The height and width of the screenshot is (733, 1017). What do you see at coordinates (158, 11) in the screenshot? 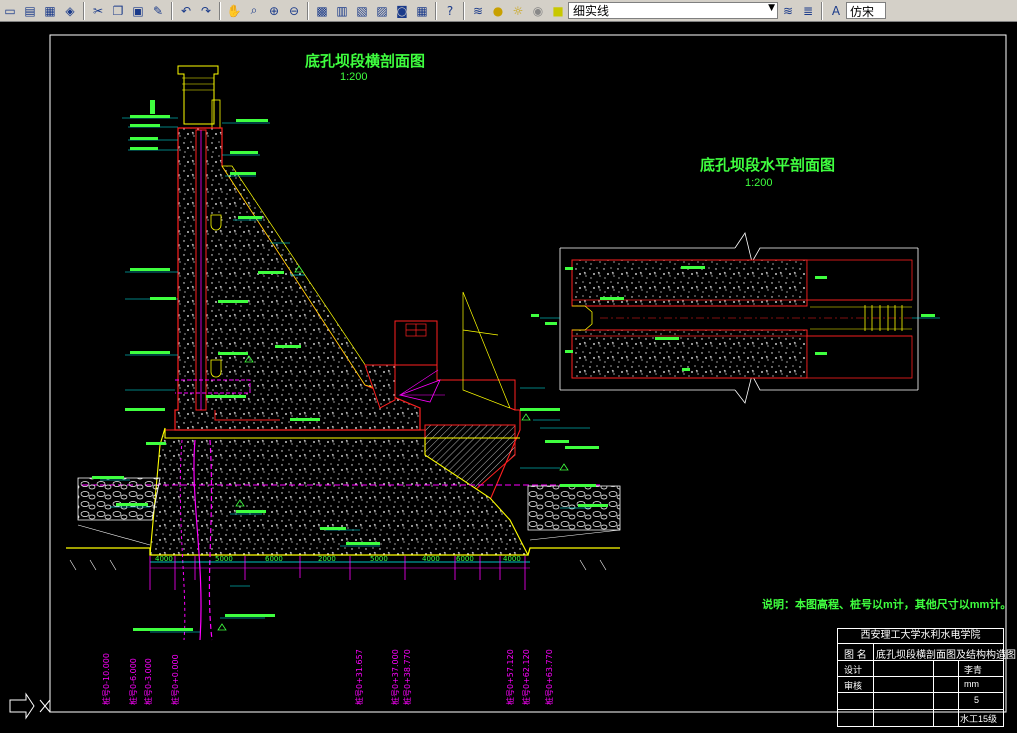
I see `matchprop-icon: ✎` at bounding box center [158, 11].